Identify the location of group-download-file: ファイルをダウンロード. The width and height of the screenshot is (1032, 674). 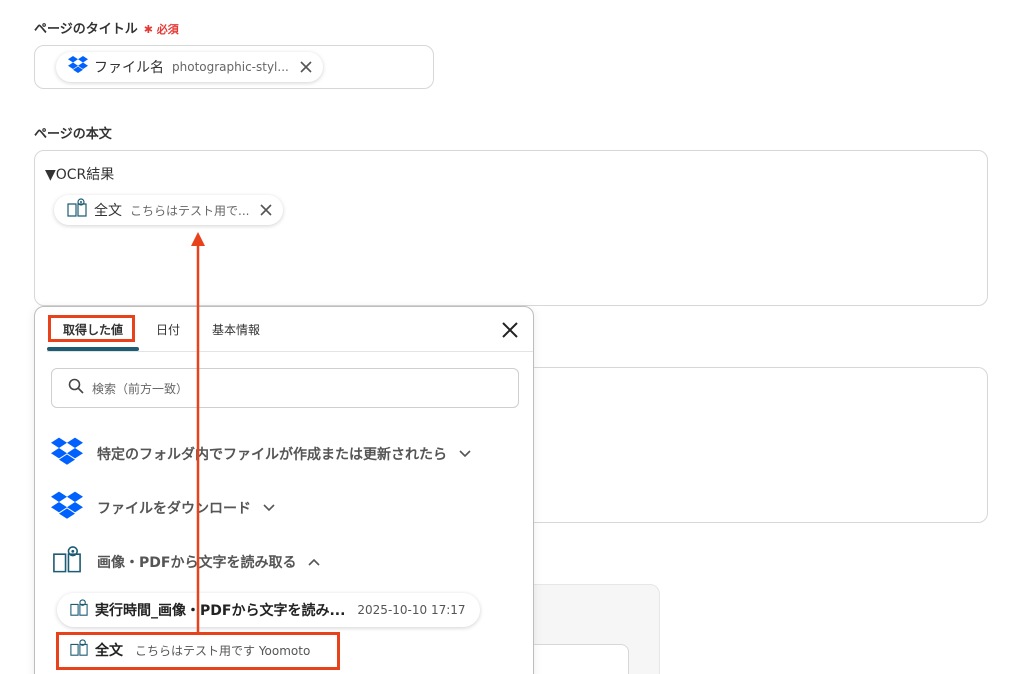
(163, 508).